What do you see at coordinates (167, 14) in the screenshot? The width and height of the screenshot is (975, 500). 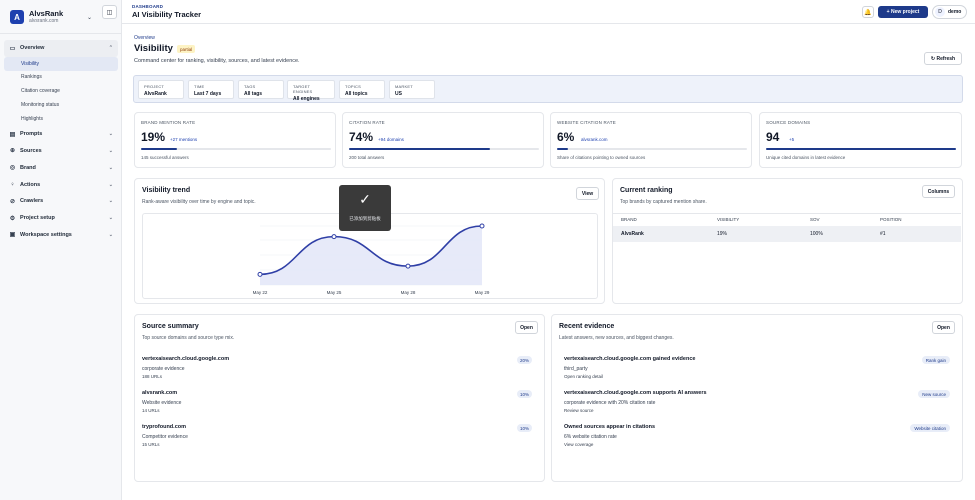 I see `app-title: AI Visibility Tracker` at bounding box center [167, 14].